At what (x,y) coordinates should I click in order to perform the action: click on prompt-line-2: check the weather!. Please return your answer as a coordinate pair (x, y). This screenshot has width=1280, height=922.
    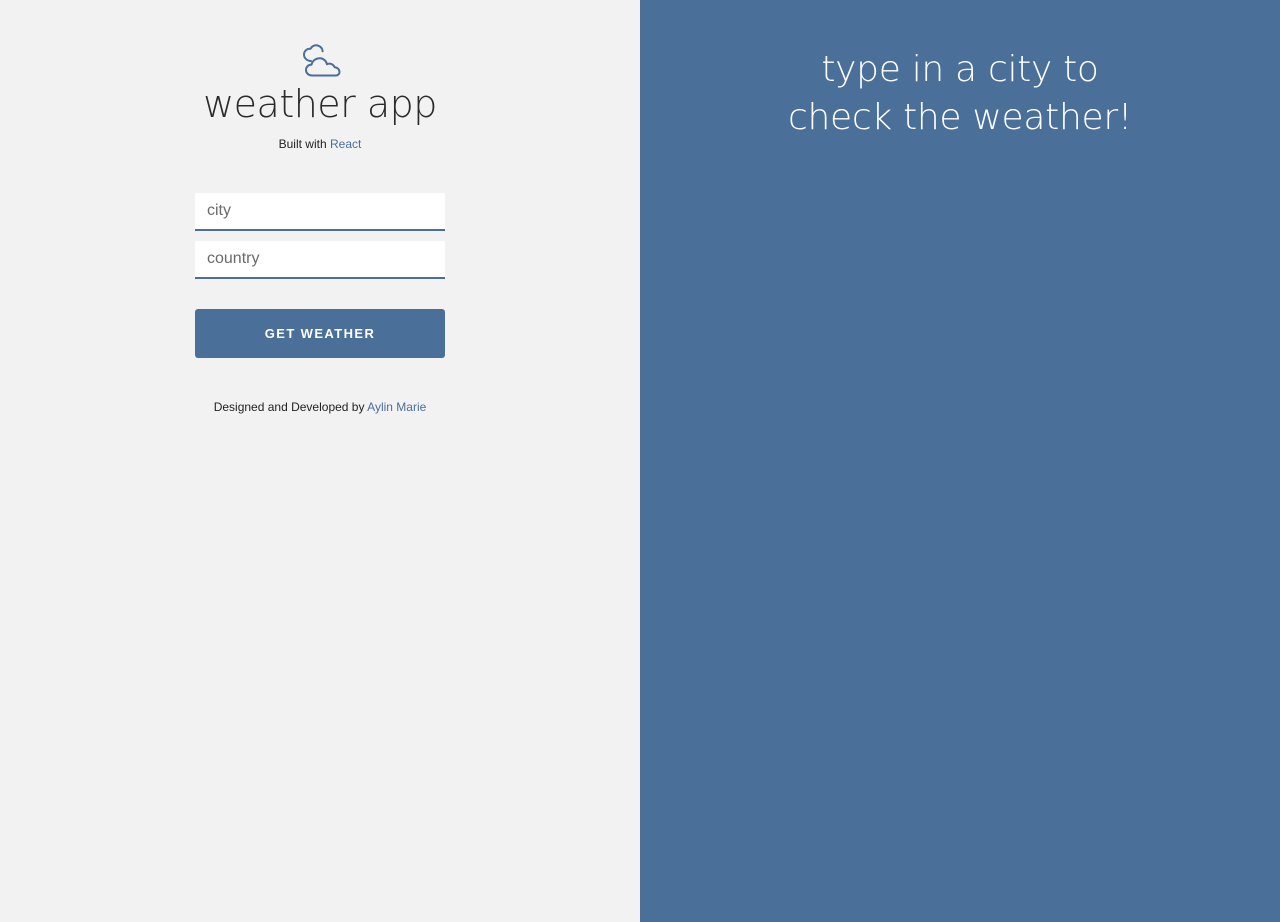
    Looking at the image, I should click on (960, 117).